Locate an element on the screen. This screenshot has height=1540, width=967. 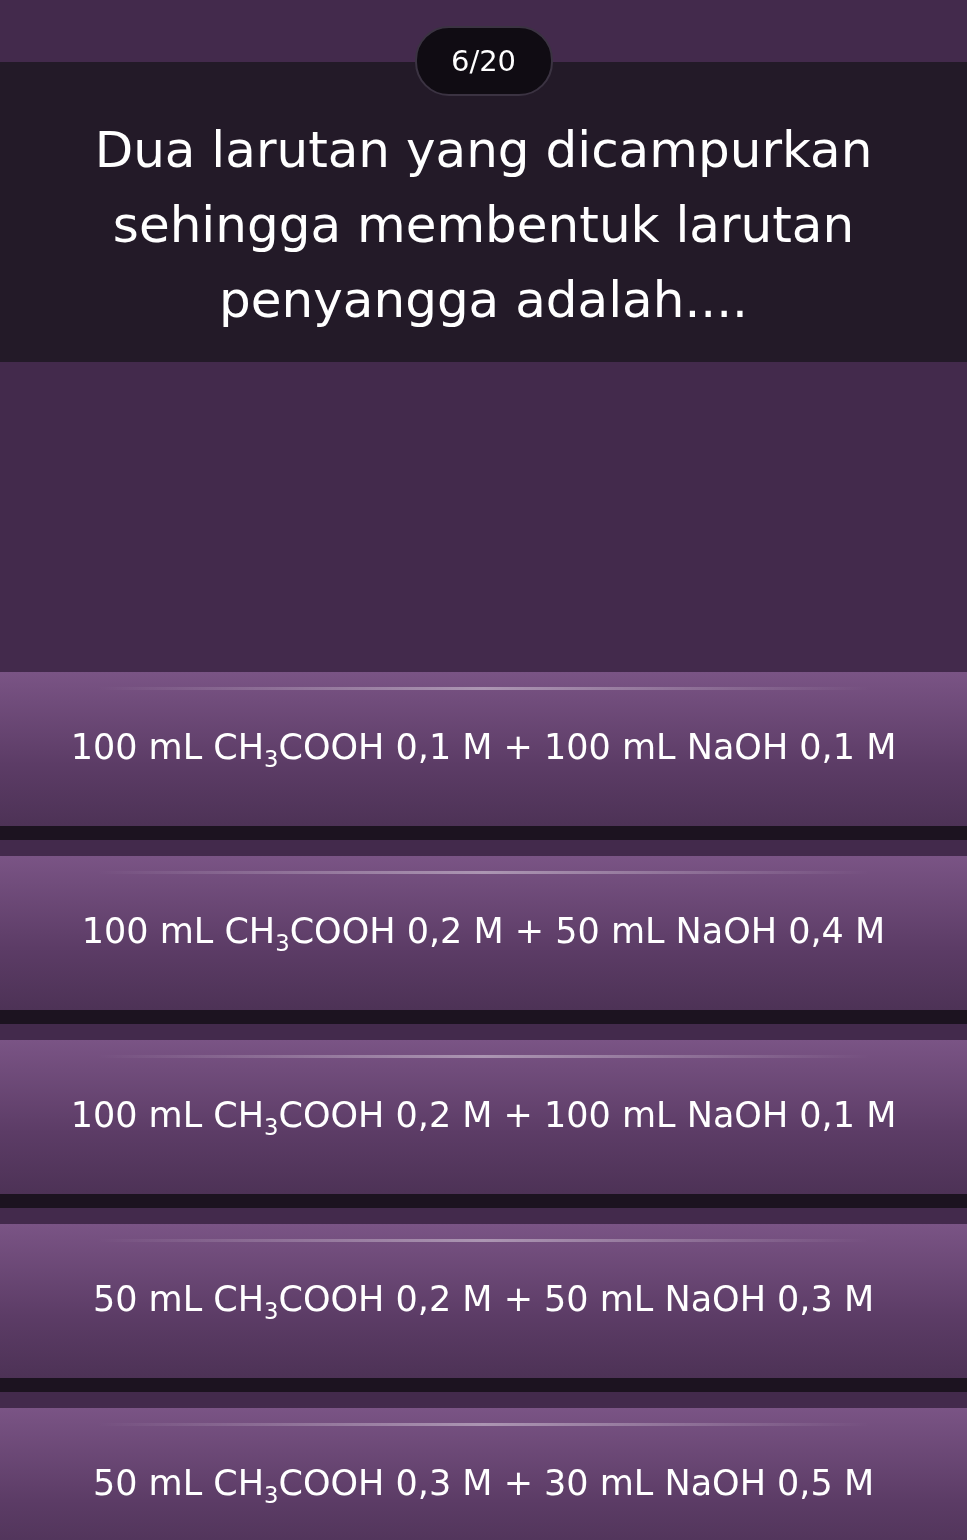
answer-option: 100 mL CH$_{3}$COOH 0,2 M + 100 mL NaOH 0,1 M is located at coordinates (483, 1124).